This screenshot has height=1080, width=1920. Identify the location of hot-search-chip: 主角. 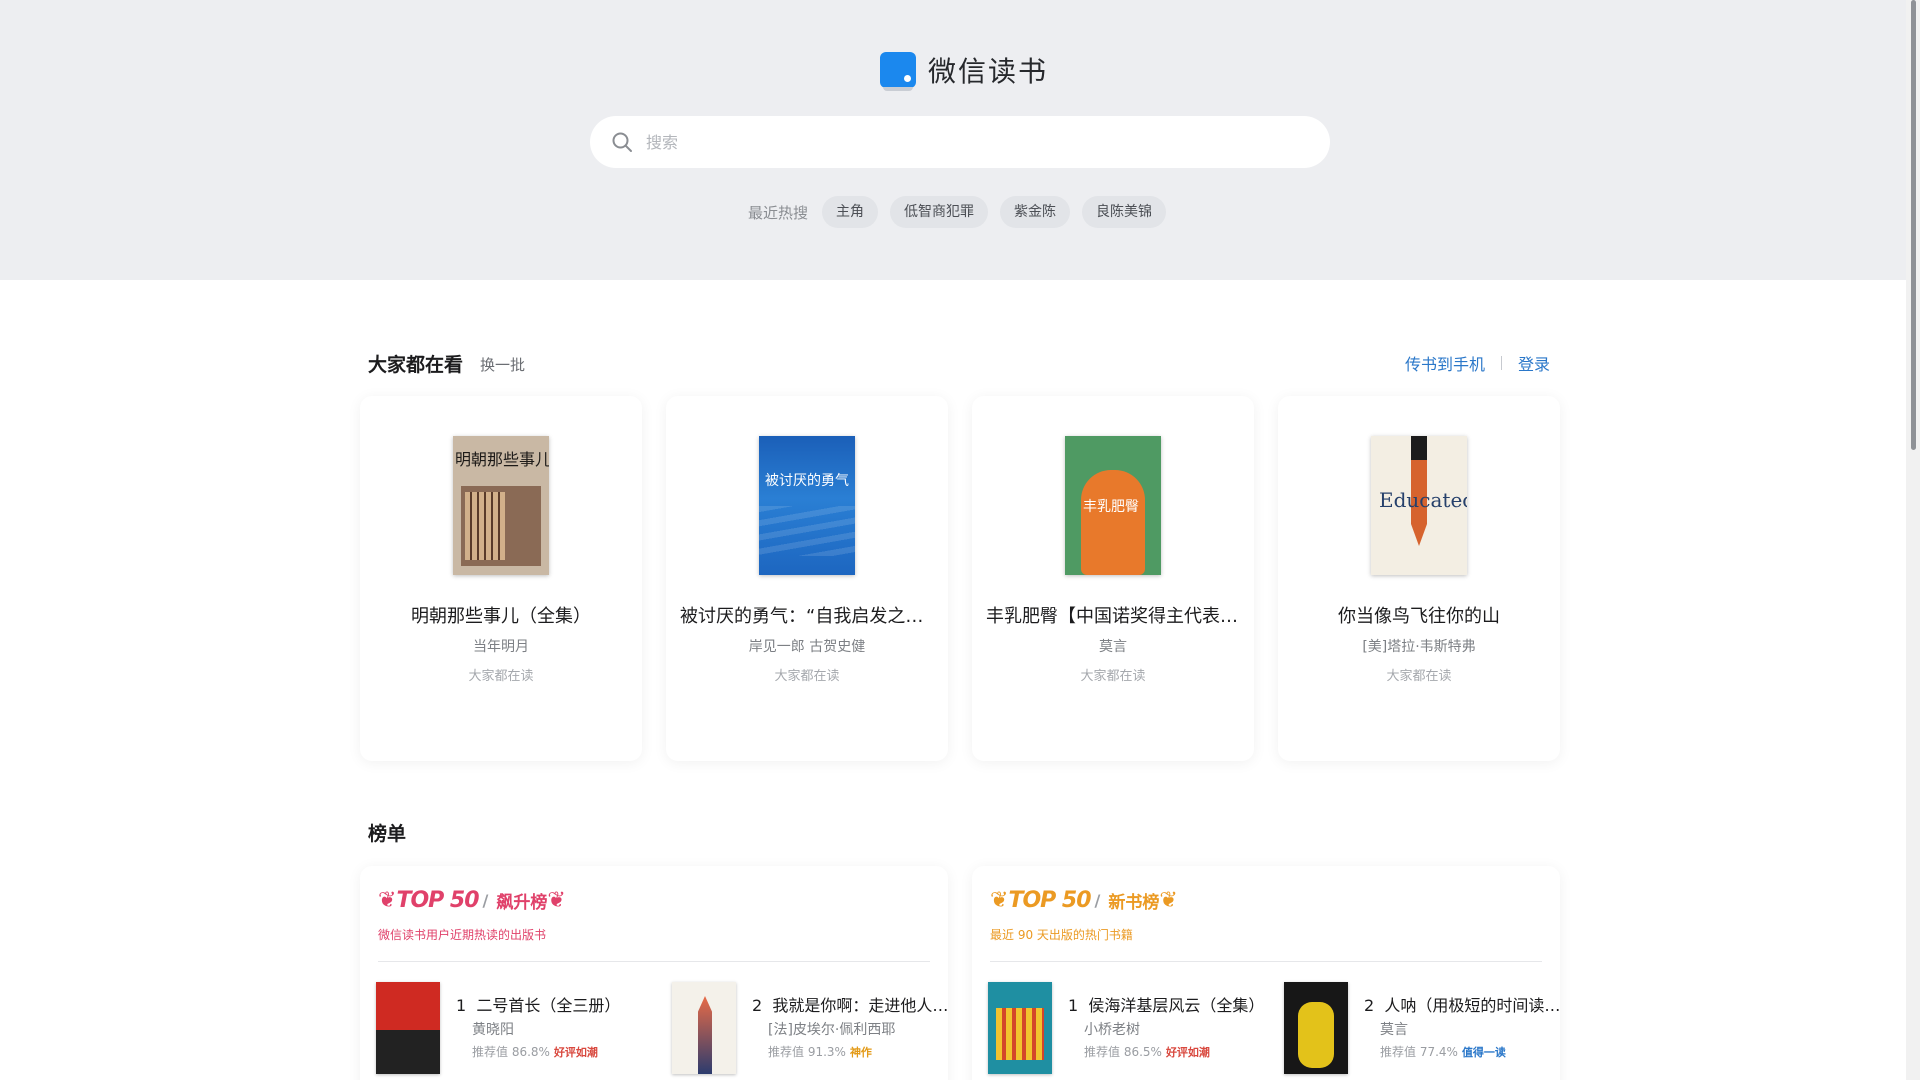
(850, 212).